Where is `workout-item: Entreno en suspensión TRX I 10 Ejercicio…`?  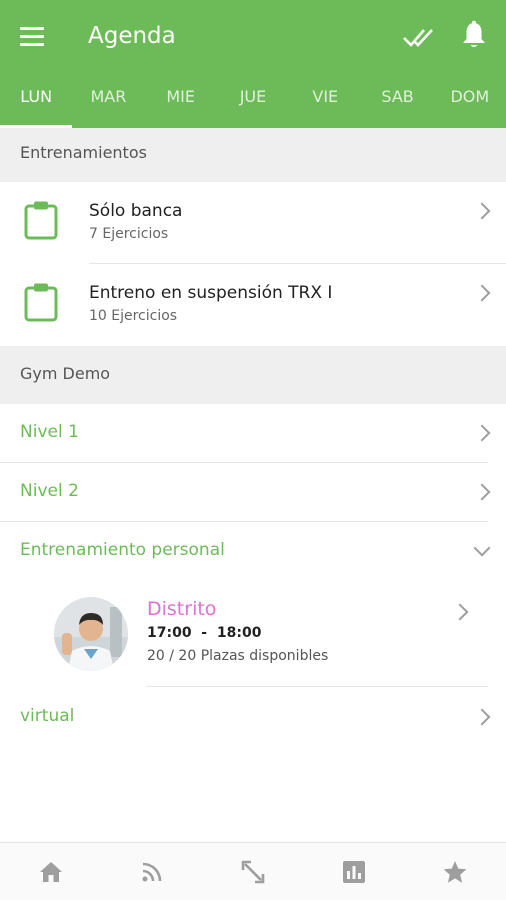
workout-item: Entreno en suspensión TRX I 10 Ejercicio… is located at coordinates (253, 305).